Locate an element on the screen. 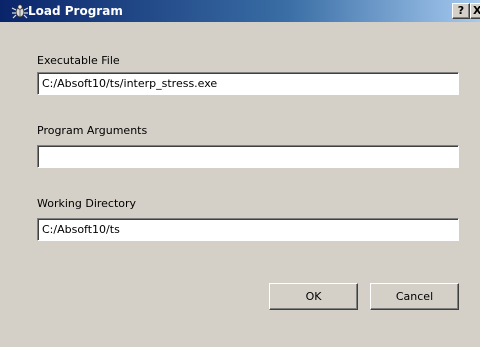 The image size is (480, 347). working-directory-input: C:/Absoft10/ts is located at coordinates (248, 229).